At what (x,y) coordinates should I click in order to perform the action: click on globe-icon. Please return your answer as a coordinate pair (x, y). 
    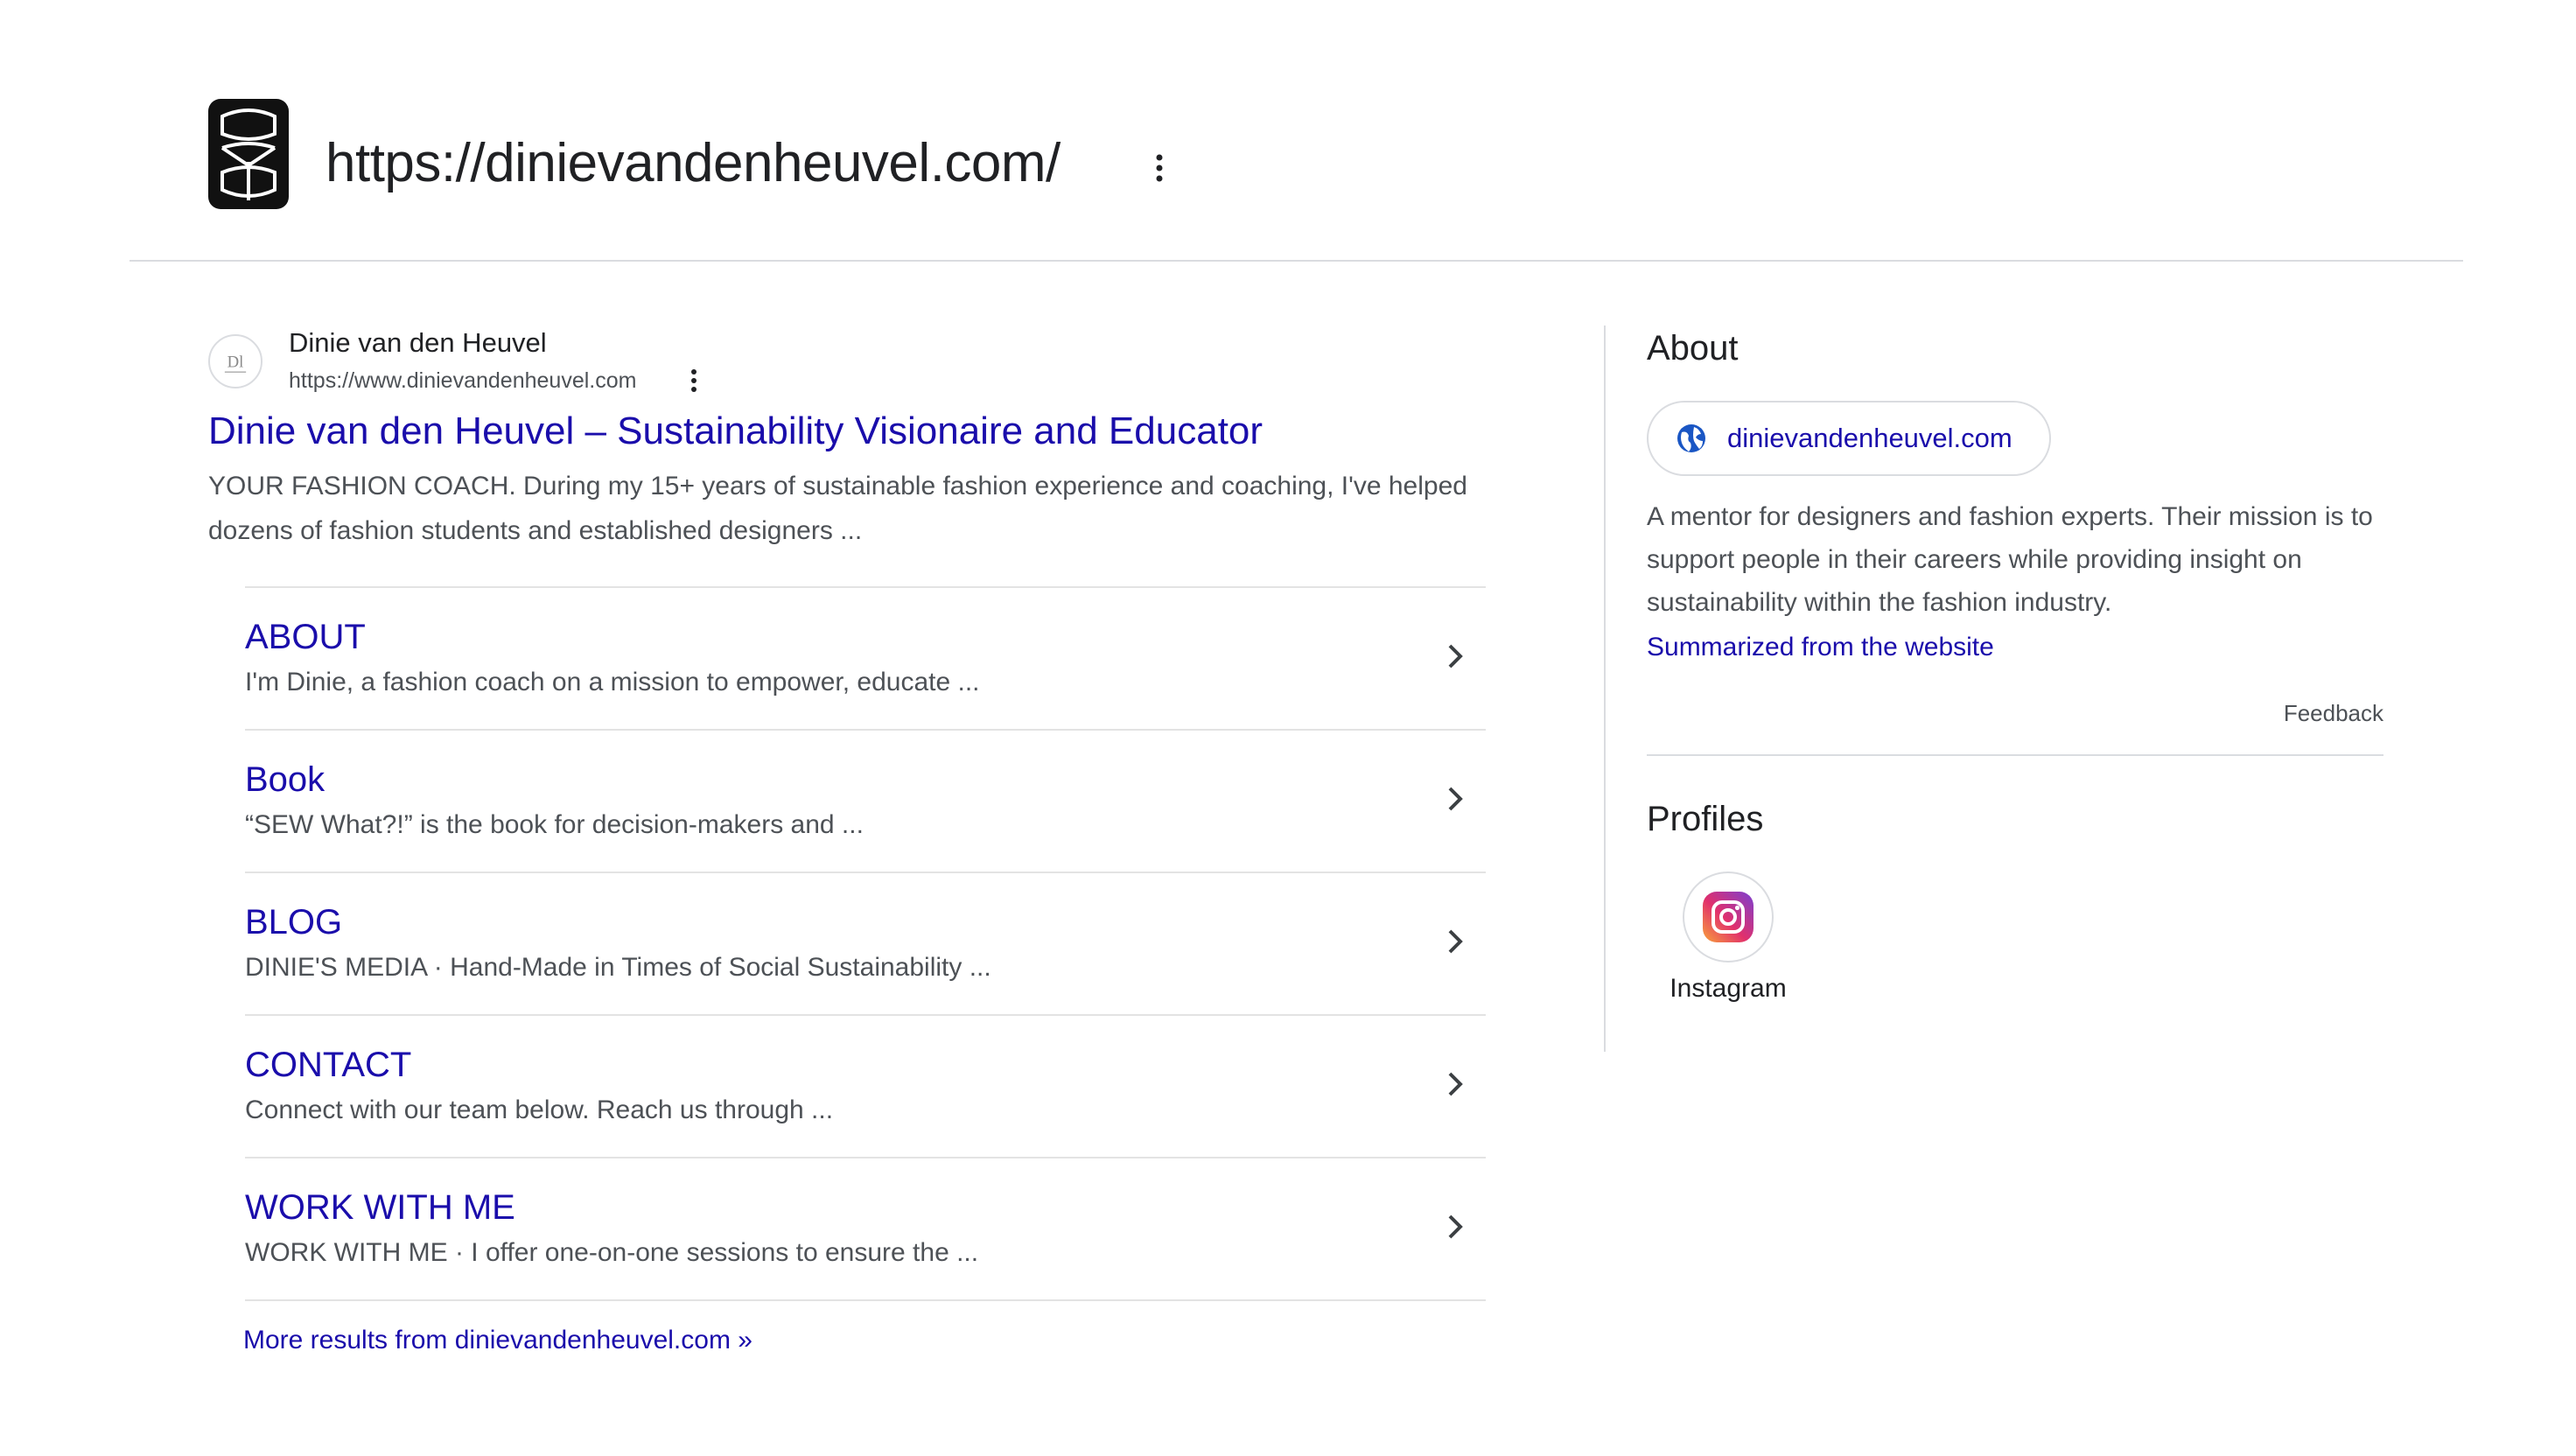
    Looking at the image, I should click on (1691, 438).